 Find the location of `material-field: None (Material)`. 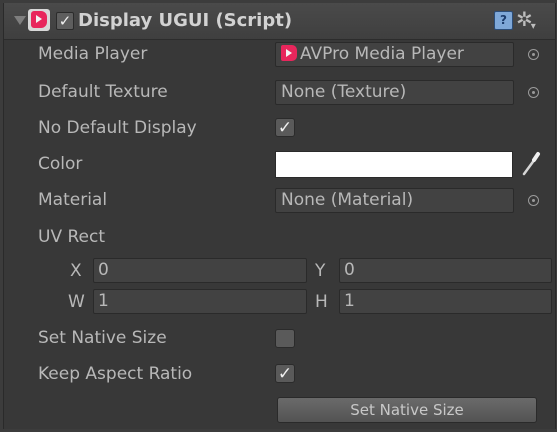

material-field: None (Material) is located at coordinates (394, 200).